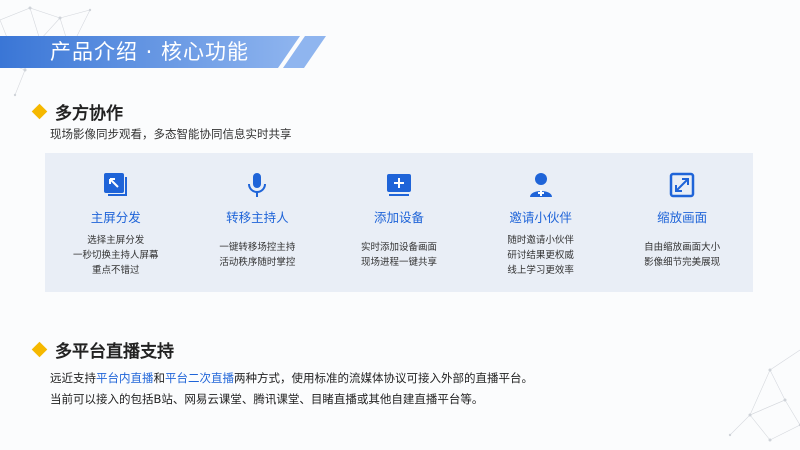  I want to click on feature-name: 添加设备, so click(398, 217).